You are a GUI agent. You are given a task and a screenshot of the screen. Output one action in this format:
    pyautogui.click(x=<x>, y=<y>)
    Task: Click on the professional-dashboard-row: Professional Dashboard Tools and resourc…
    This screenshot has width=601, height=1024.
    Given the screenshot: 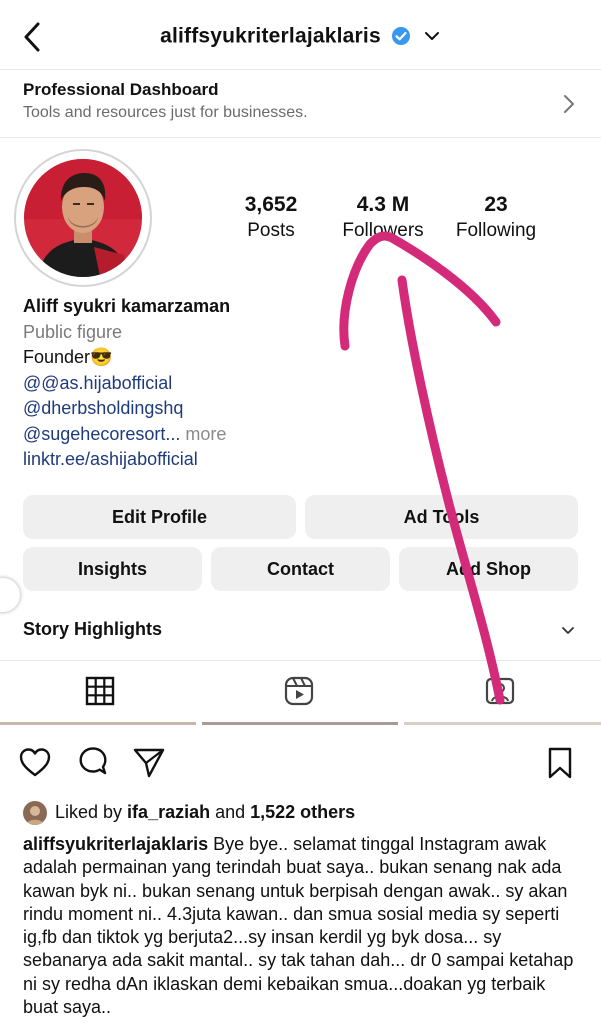 What is the action you would take?
    pyautogui.click(x=300, y=104)
    